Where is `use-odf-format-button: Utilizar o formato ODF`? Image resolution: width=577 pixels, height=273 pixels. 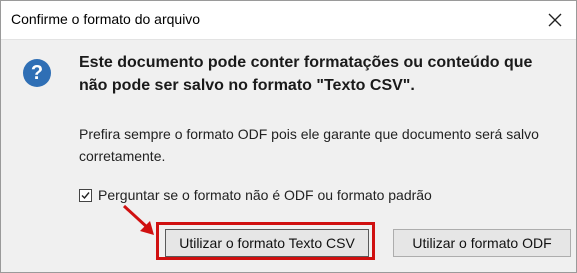
use-odf-format-button: Utilizar o formato ODF is located at coordinates (482, 243).